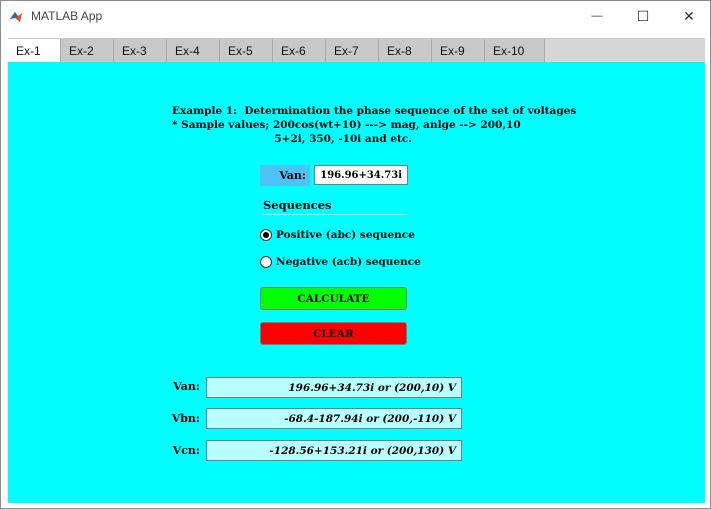 This screenshot has width=711, height=509. Describe the element at coordinates (34, 51) in the screenshot. I see `tab-ex-1: Ex-1` at that location.